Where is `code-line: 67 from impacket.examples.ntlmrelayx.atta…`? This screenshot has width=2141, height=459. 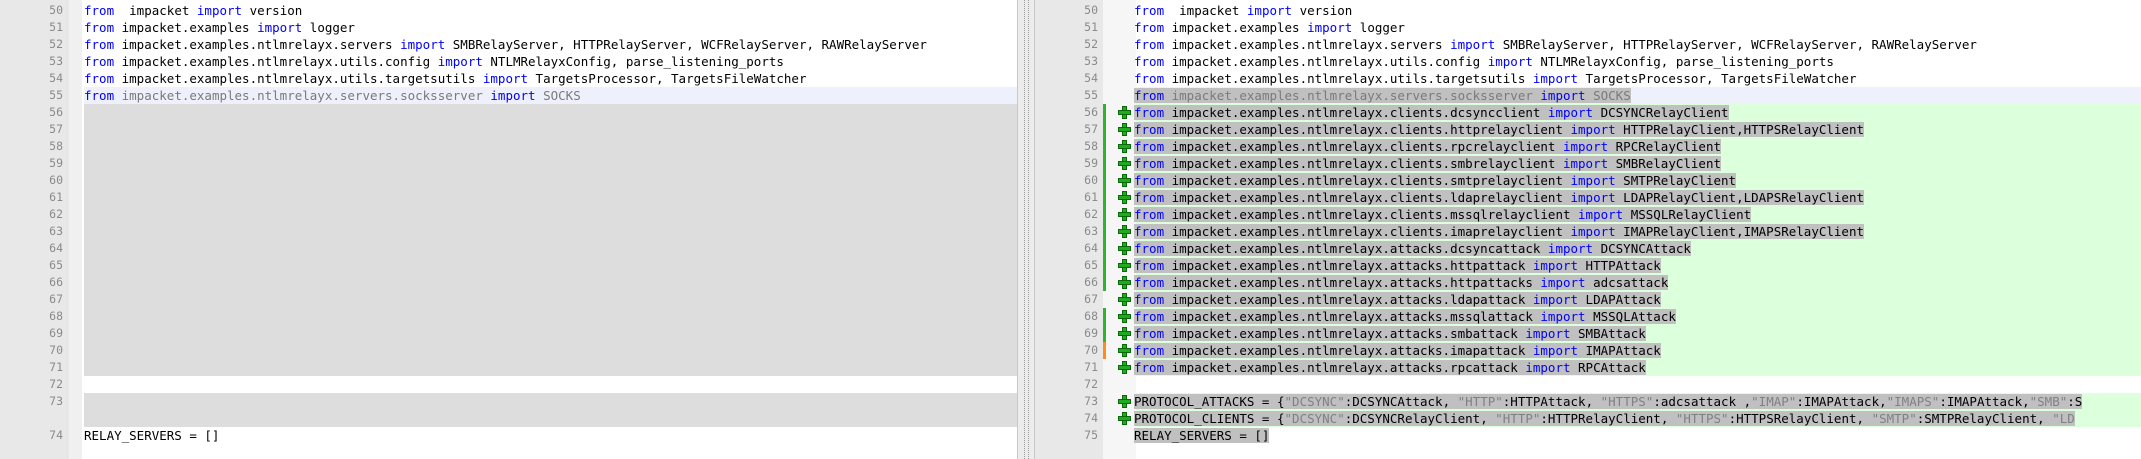
code-line: 67 from impacket.examples.ntlmrelayx.atta… is located at coordinates (1588, 299).